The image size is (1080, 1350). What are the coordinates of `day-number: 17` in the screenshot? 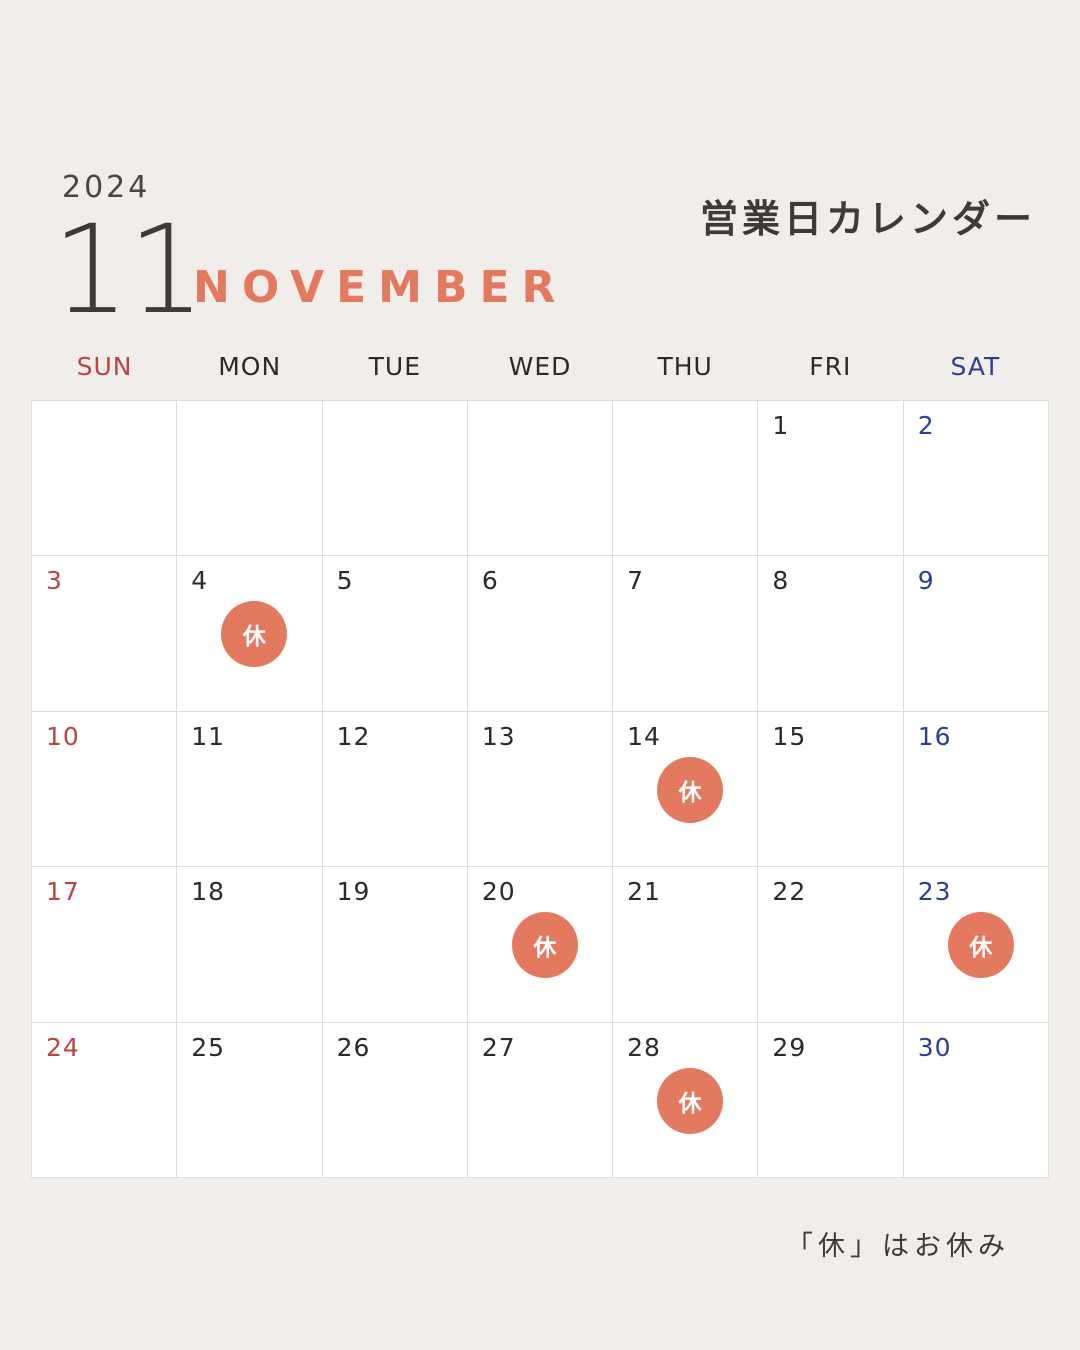 It's located at (63, 892).